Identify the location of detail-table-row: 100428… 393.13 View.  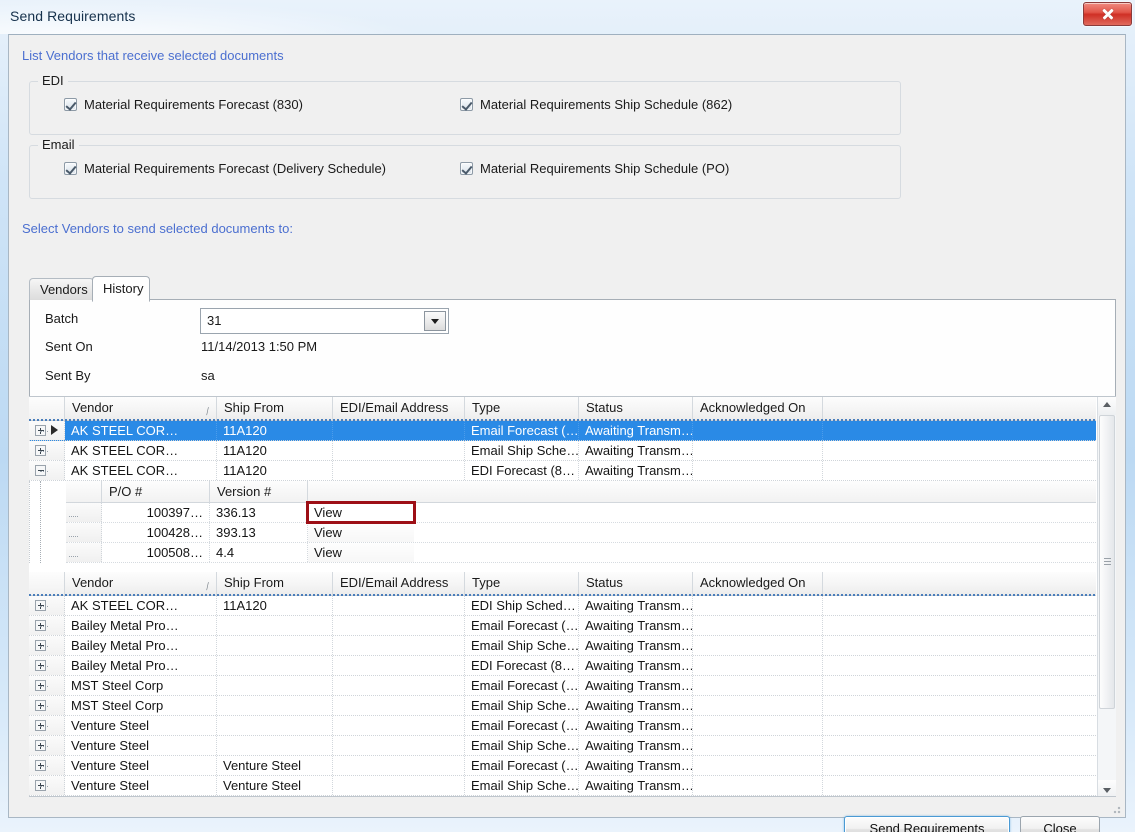
(581, 533).